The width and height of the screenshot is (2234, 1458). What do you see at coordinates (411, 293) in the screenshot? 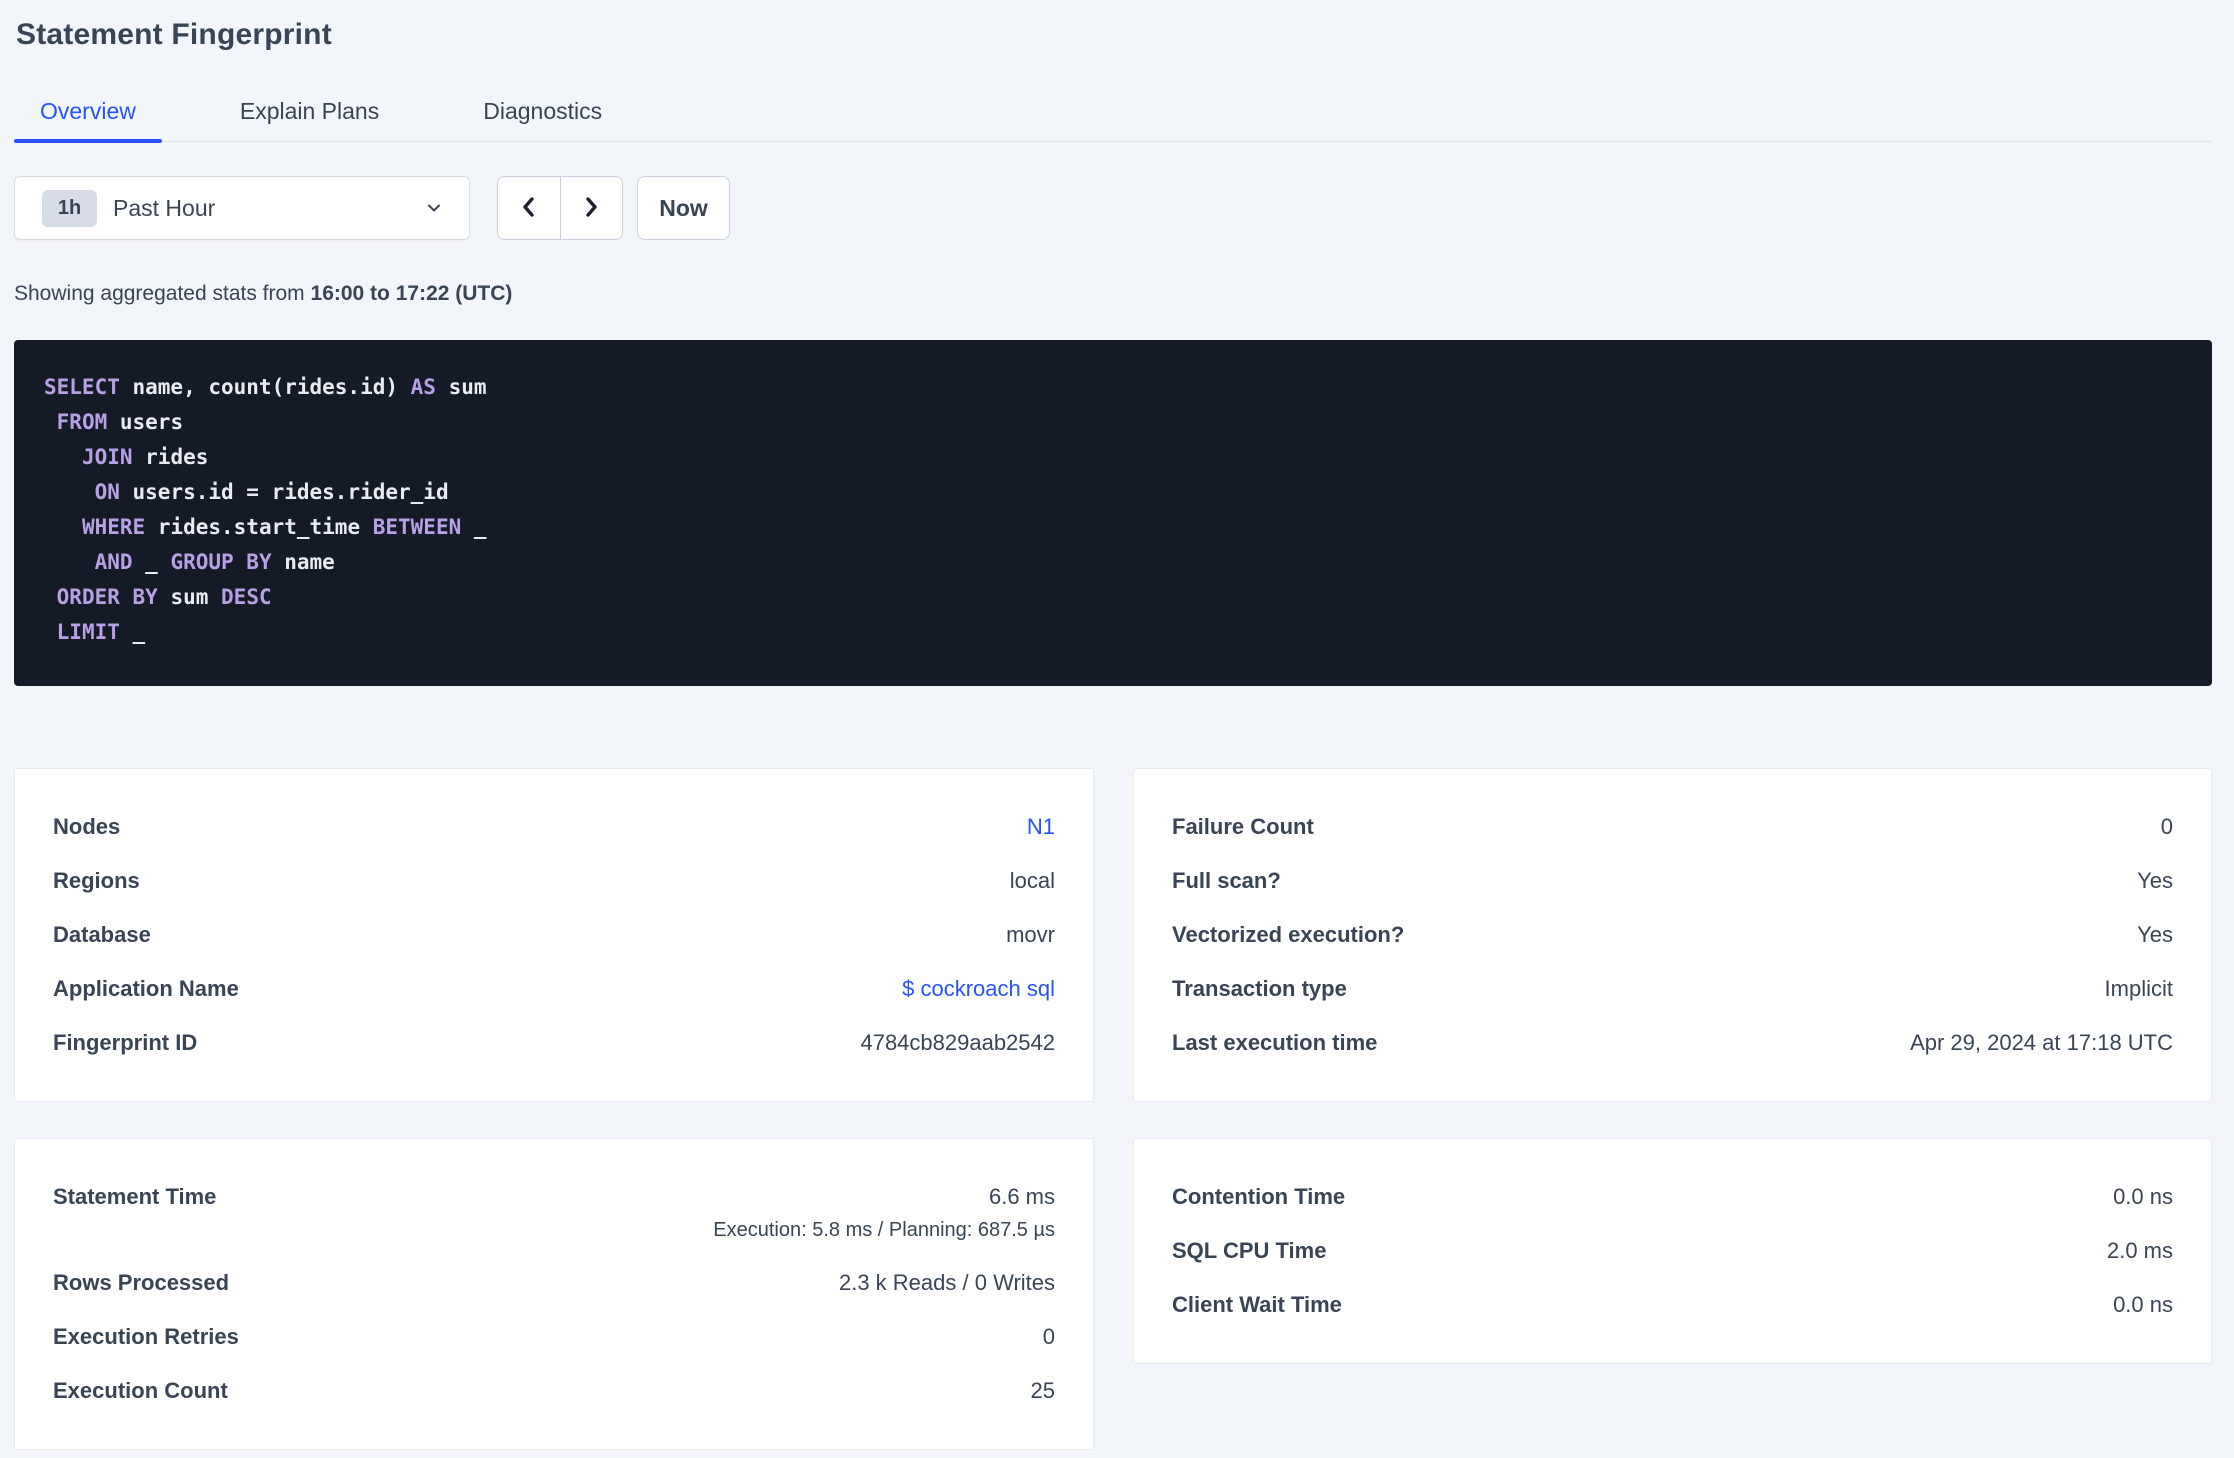
I see `stats-summary-range: 16:00 to 17:22 (UTC)` at bounding box center [411, 293].